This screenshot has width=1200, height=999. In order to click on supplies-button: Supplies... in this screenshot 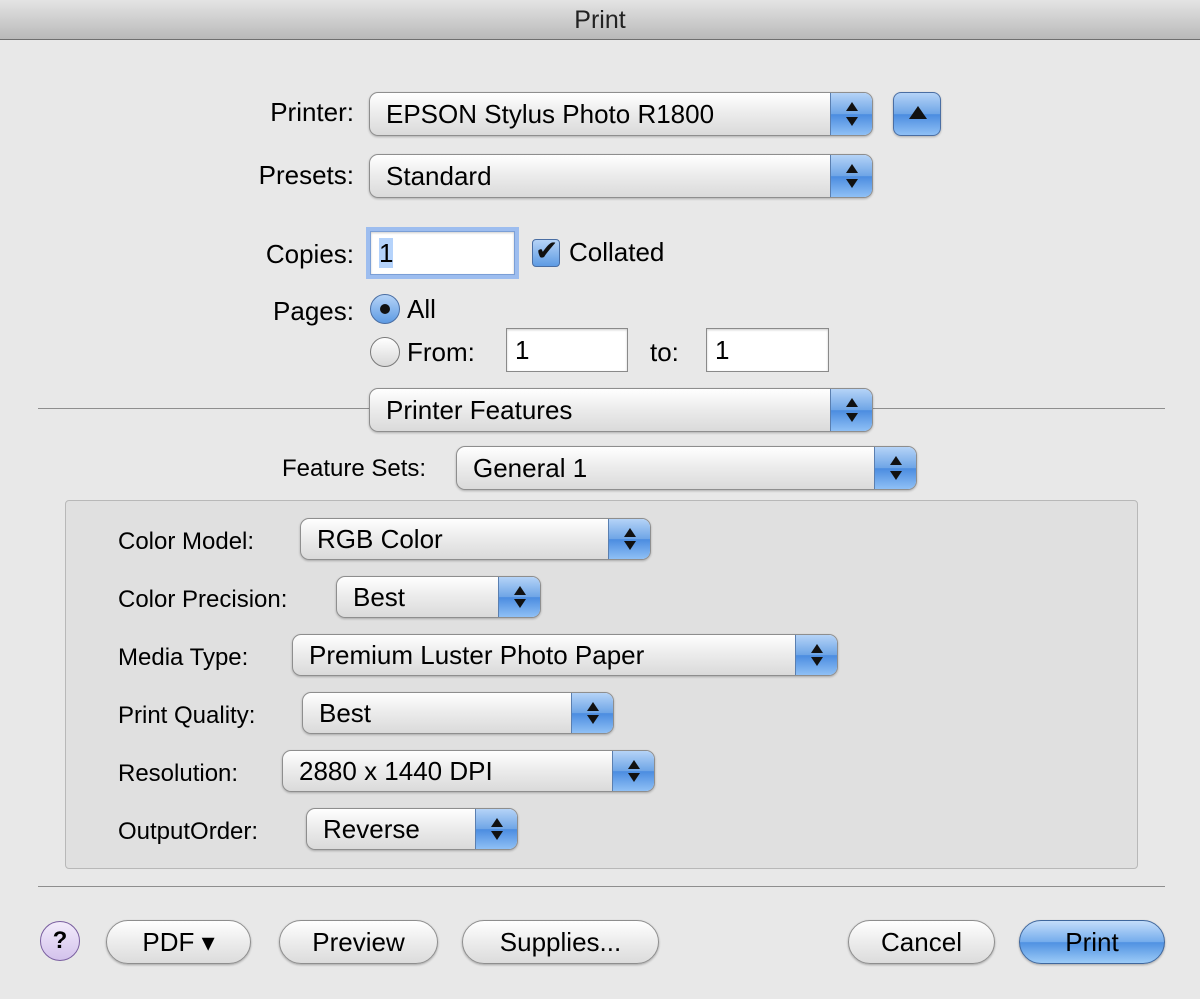, I will do `click(560, 942)`.